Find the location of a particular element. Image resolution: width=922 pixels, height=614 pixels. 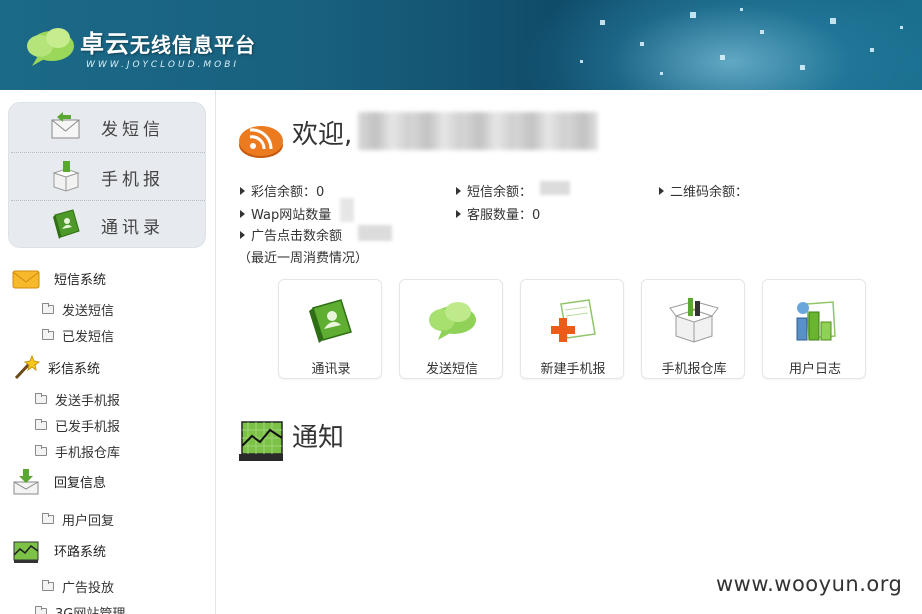

stat-qrcode-balance: 二维码余额： is located at coordinates (703, 190).